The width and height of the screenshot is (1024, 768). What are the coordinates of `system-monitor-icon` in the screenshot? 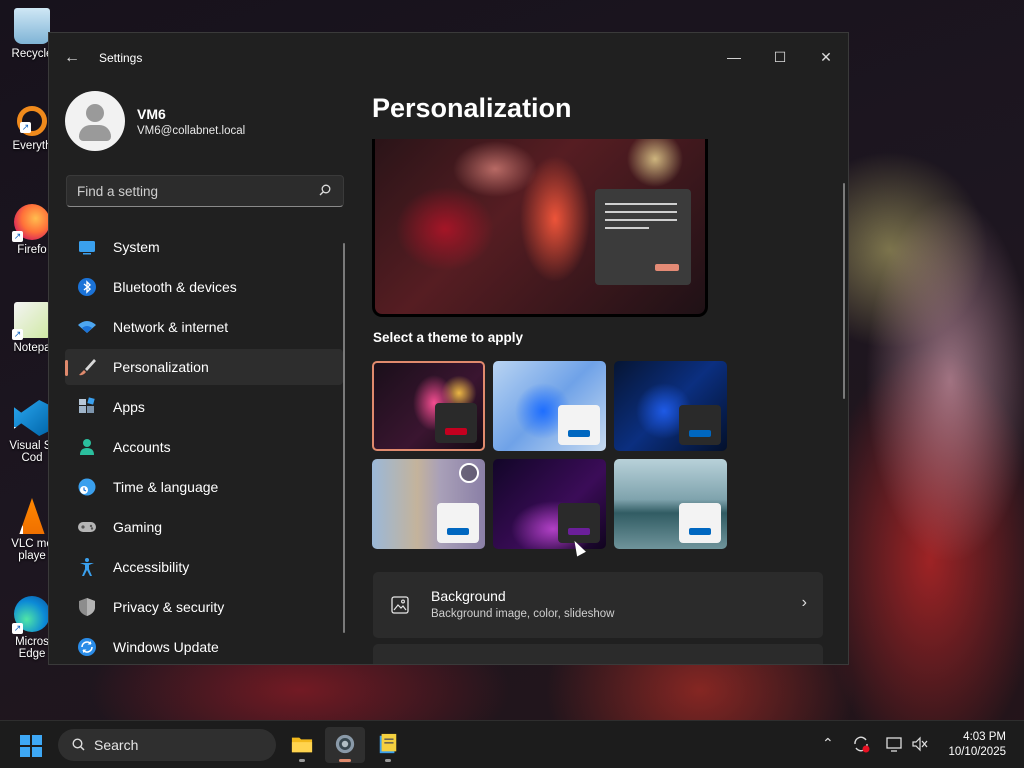 It's located at (87, 248).